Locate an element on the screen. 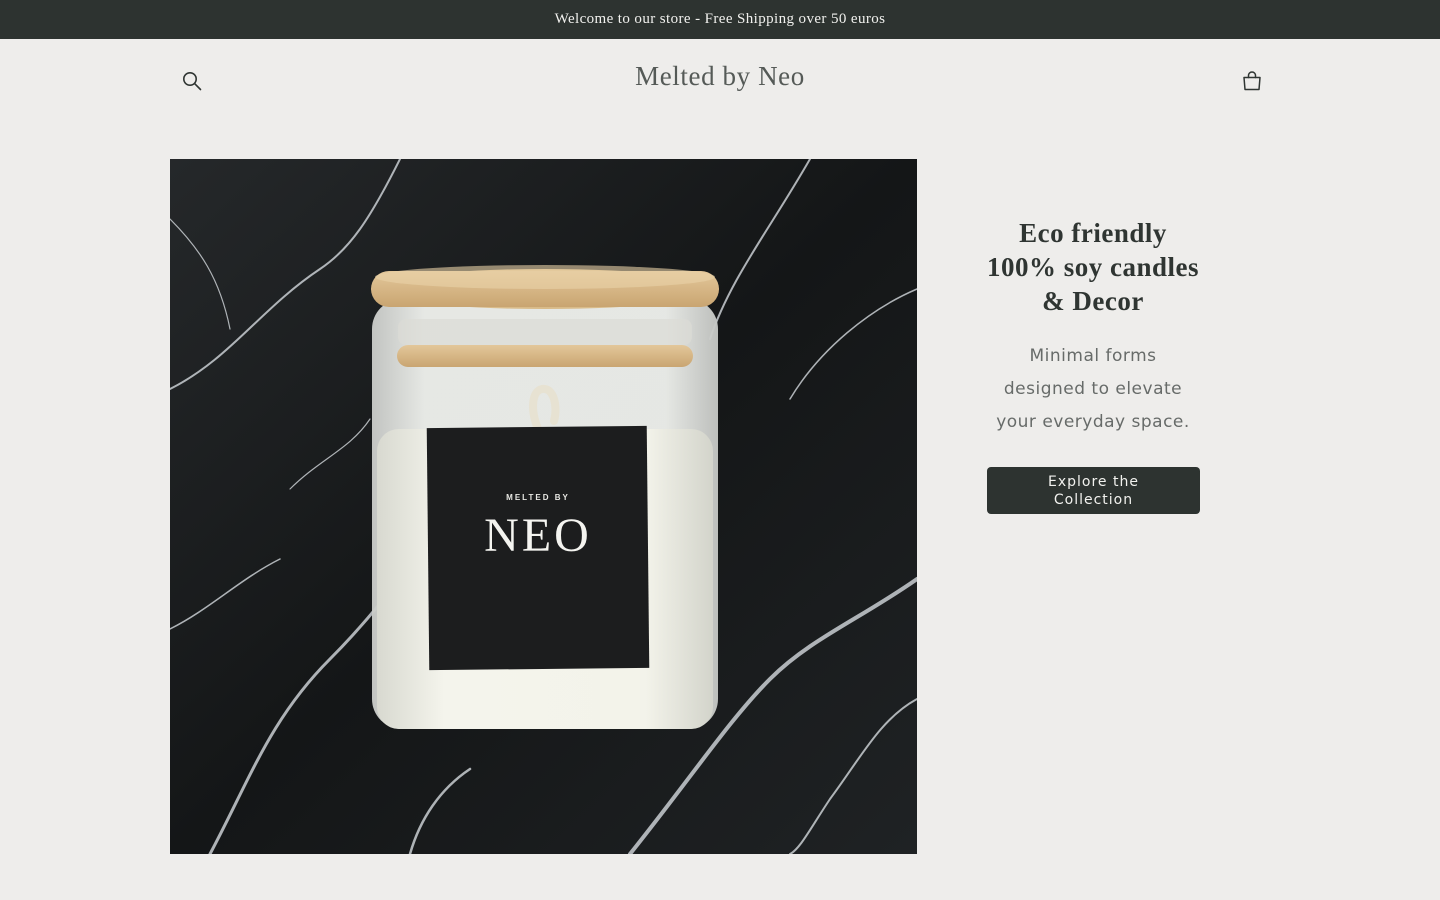 This screenshot has height=900, width=1440. site-header: Melted by Neo is located at coordinates (720, 80).